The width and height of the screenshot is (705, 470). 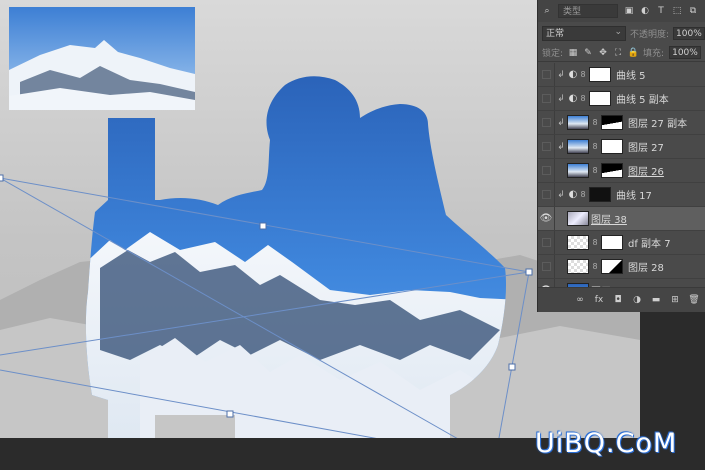 What do you see at coordinates (637, 300) in the screenshot?
I see `adjustment-icon: ◑` at bounding box center [637, 300].